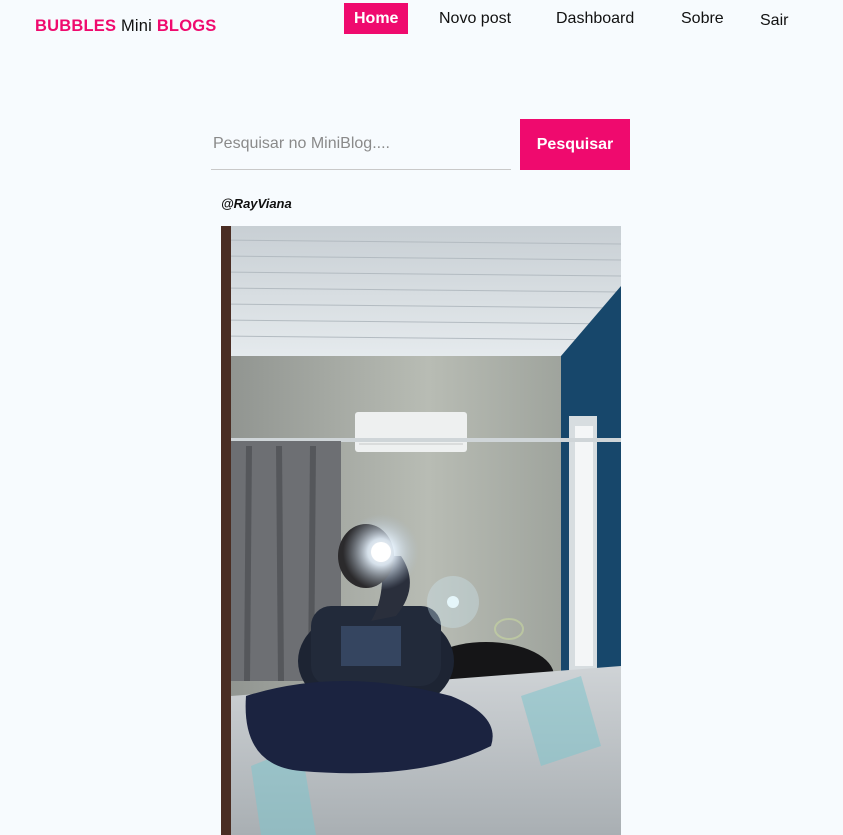 The image size is (843, 835). I want to click on nav-novo-post: Novo post, so click(475, 18).